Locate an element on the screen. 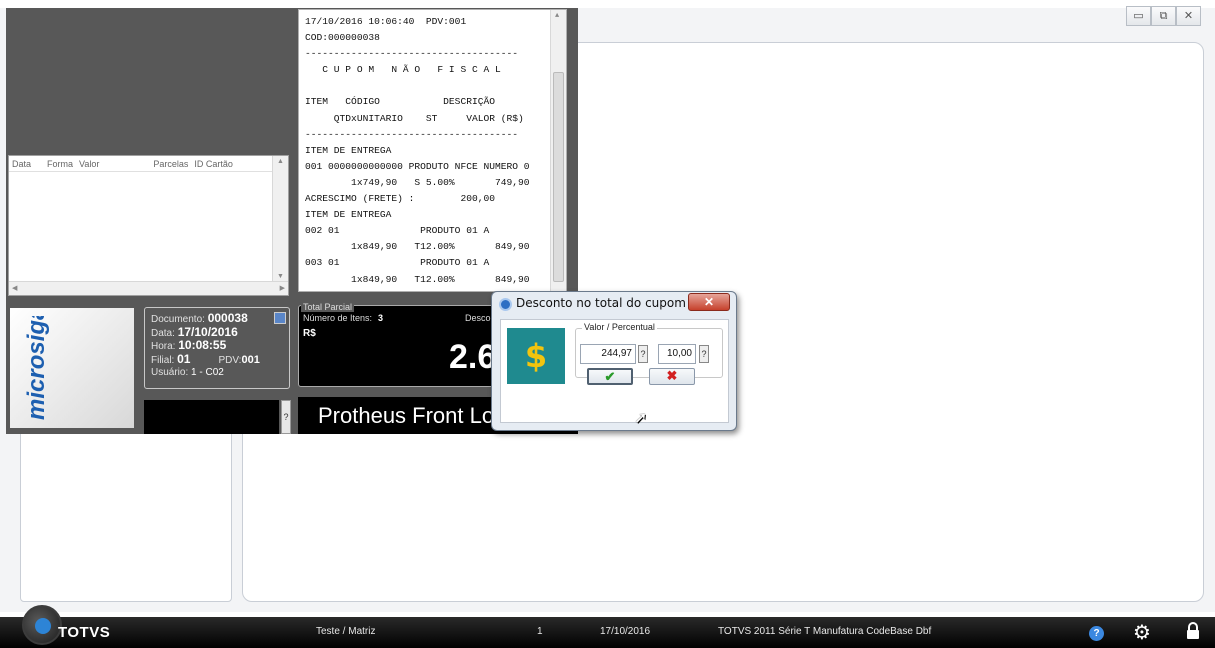  percent-help-button: ? is located at coordinates (704, 354).